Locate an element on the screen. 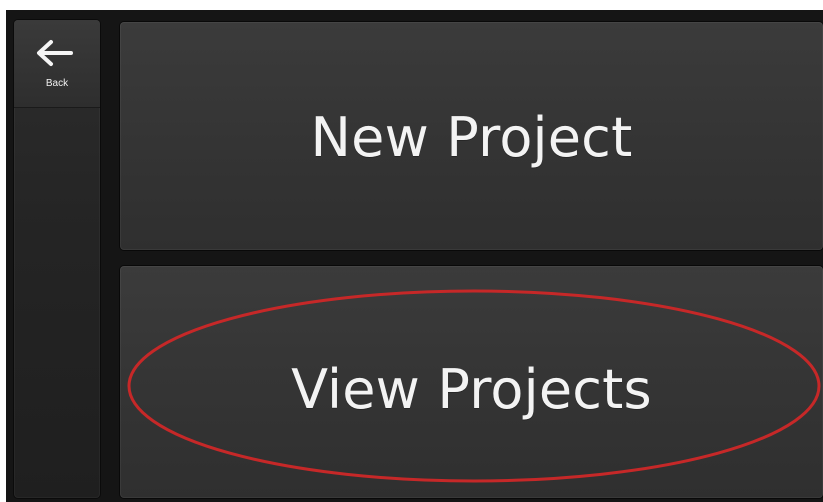 The width and height of the screenshot is (823, 502). new-project-label: New Project is located at coordinates (471, 137).